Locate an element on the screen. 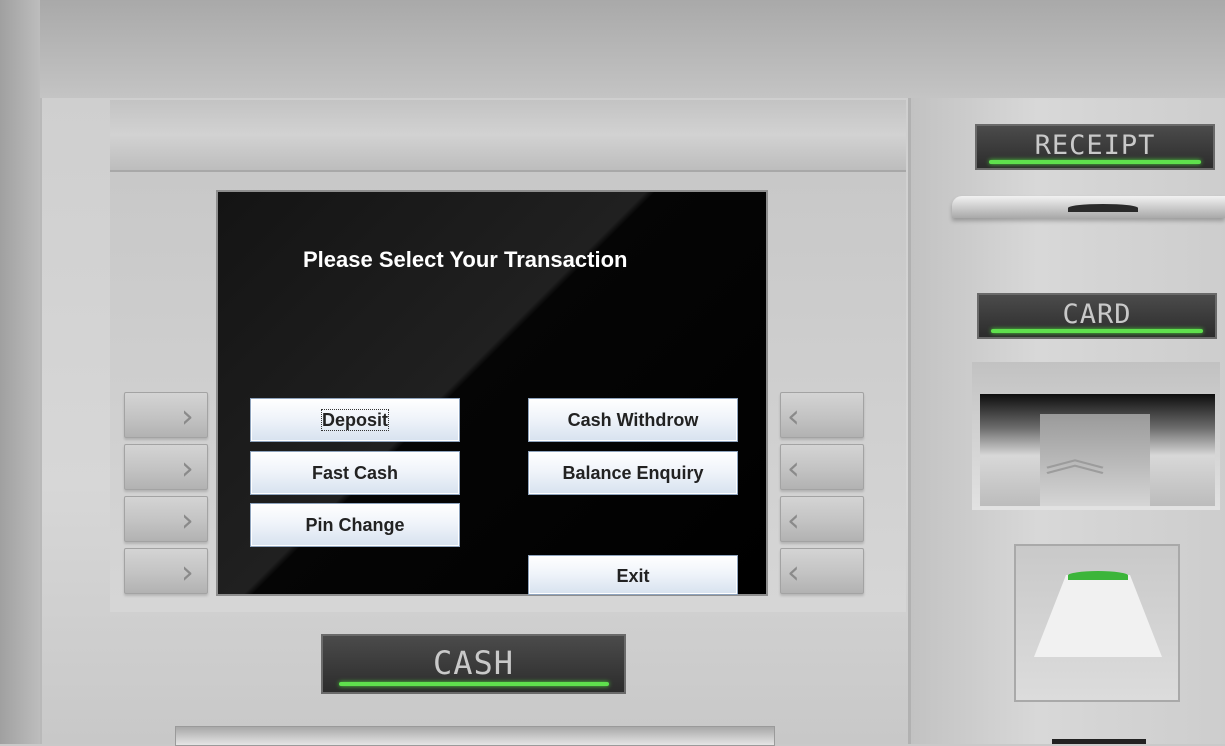 The width and height of the screenshot is (1225, 746). pin-change-button-label: Pin Change is located at coordinates (355, 525).